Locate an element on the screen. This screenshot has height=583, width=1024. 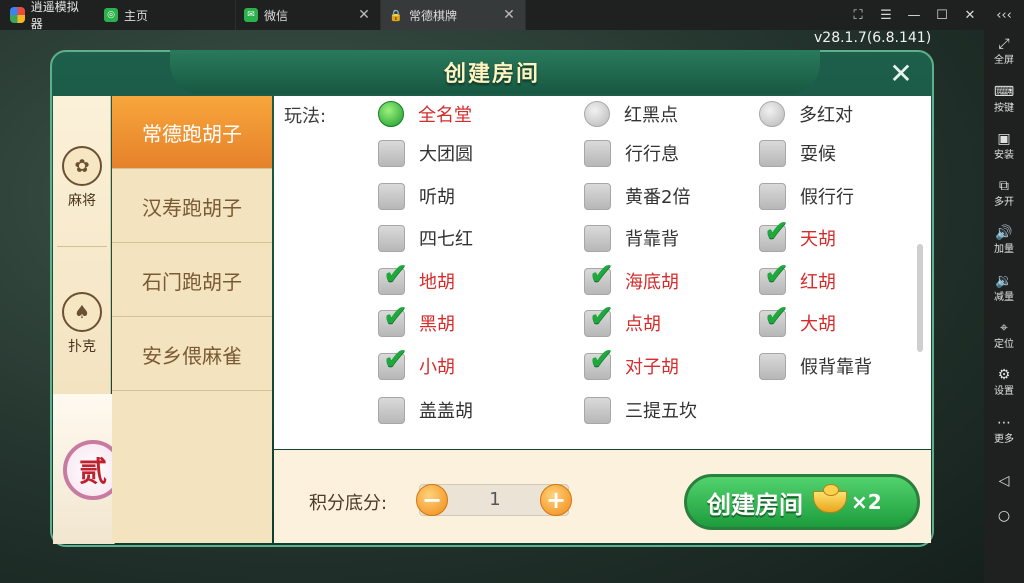
sidebar-install: ▣ 安装 is located at coordinates (1004, 146).